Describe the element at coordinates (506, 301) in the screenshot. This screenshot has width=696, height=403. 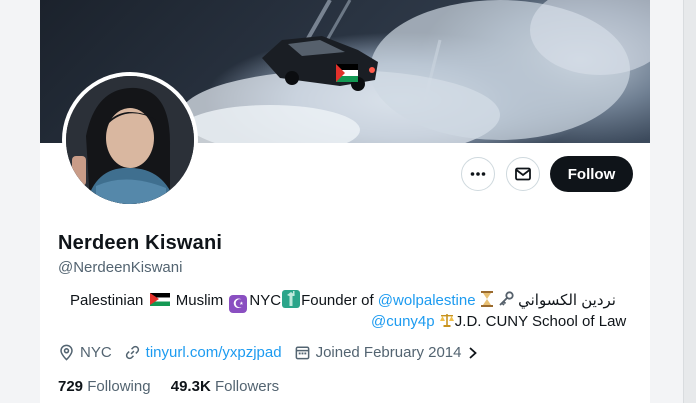
I see `key-icon` at that location.